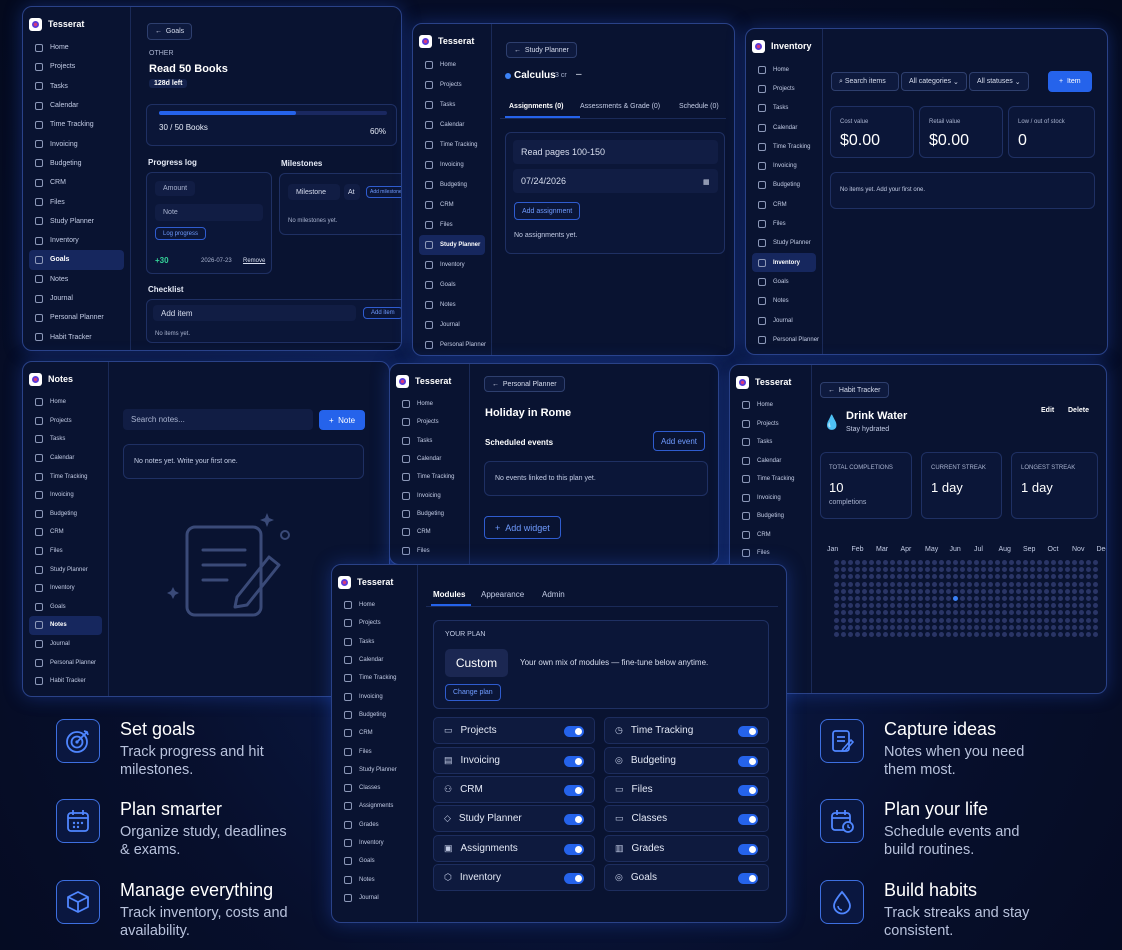  I want to click on toggle-projects, so click(574, 731).